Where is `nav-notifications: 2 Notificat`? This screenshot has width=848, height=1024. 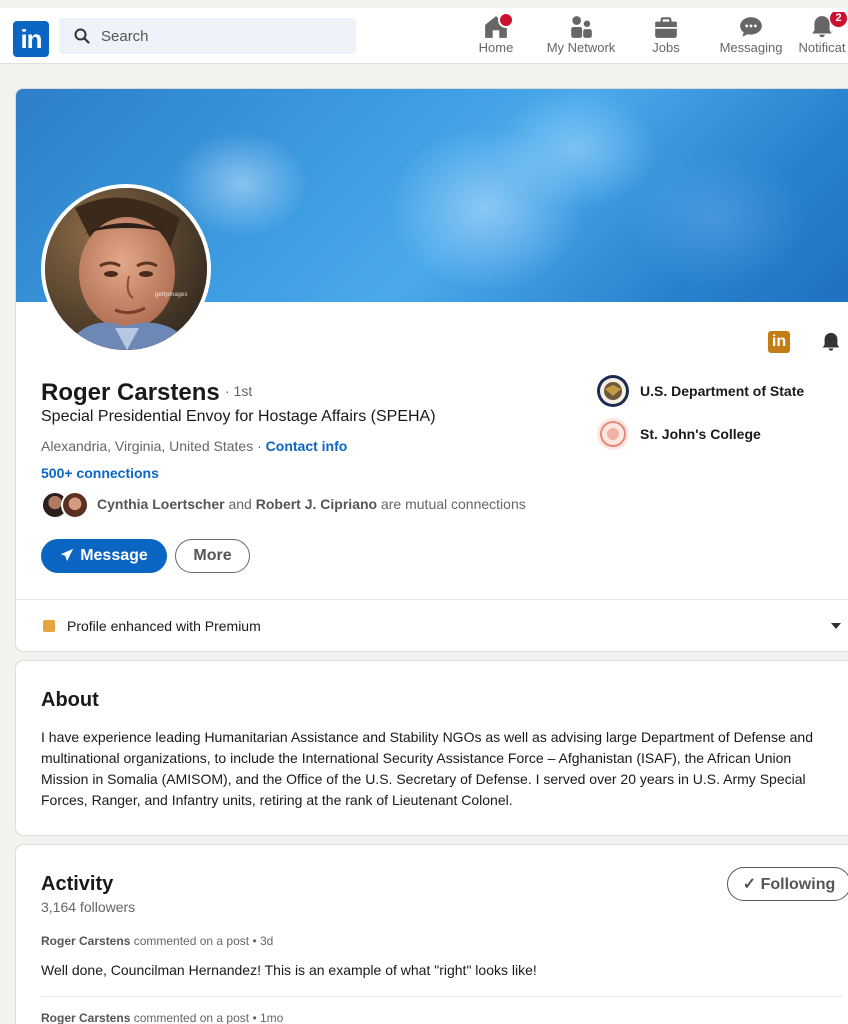
nav-notifications: 2 Notificat is located at coordinates (822, 36).